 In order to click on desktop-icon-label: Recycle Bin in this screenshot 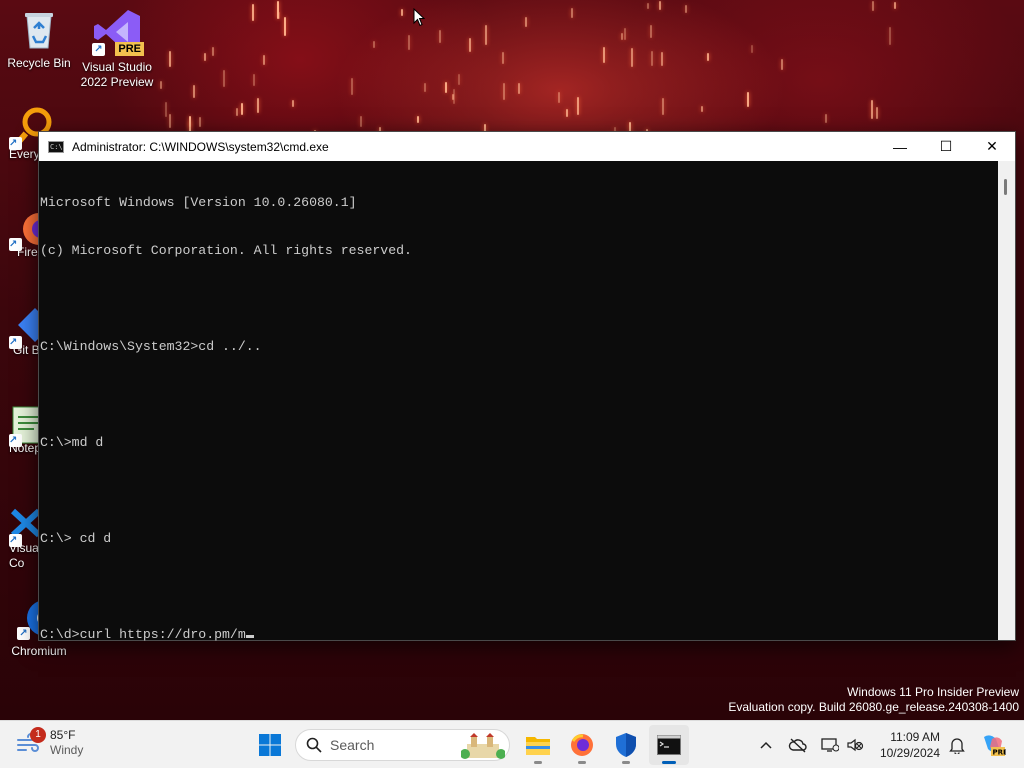, I will do `click(39, 63)`.